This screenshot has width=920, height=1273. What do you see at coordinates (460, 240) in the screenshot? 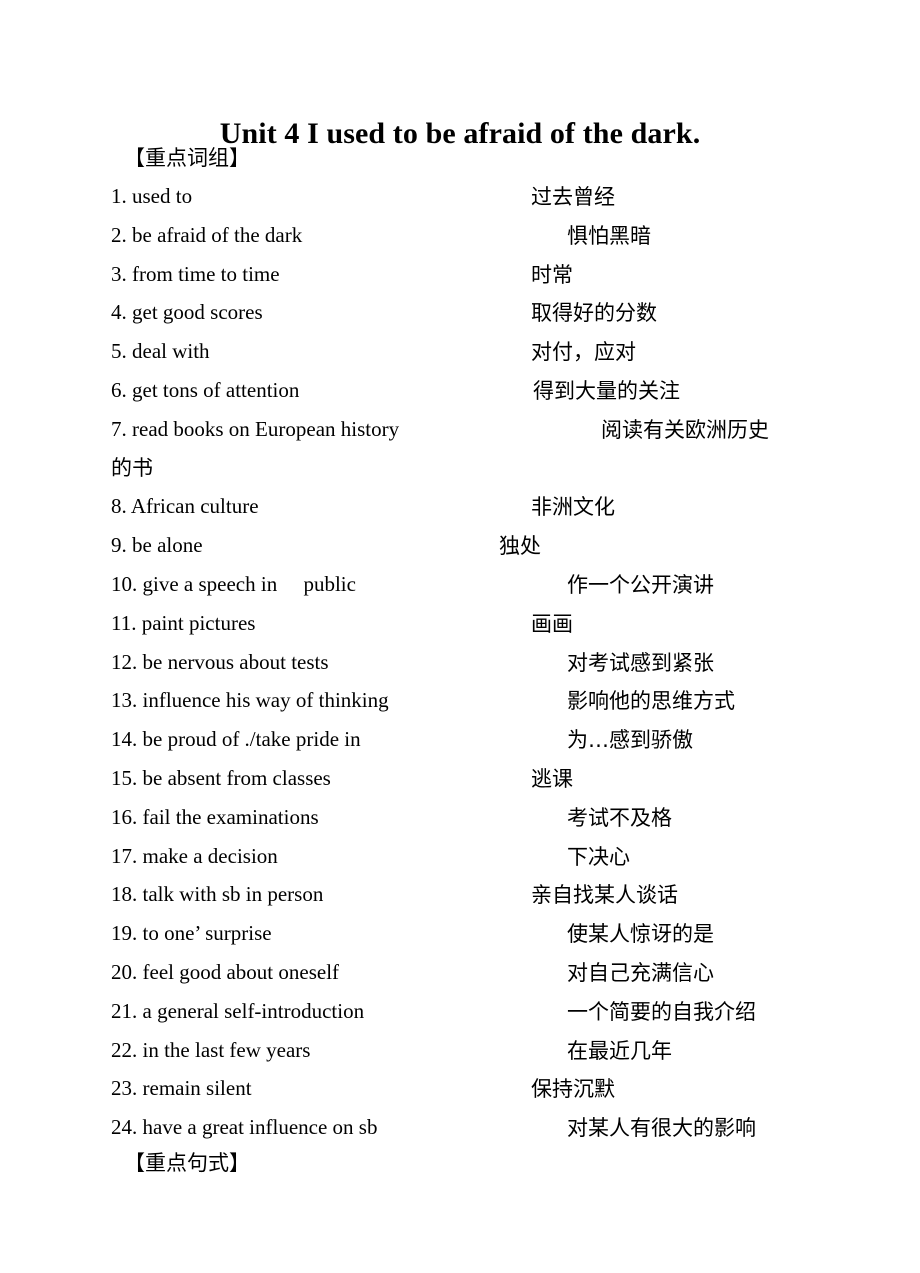
I see `vocab-row: 2. be afraid of the dark 惧怕黑暗` at bounding box center [460, 240].